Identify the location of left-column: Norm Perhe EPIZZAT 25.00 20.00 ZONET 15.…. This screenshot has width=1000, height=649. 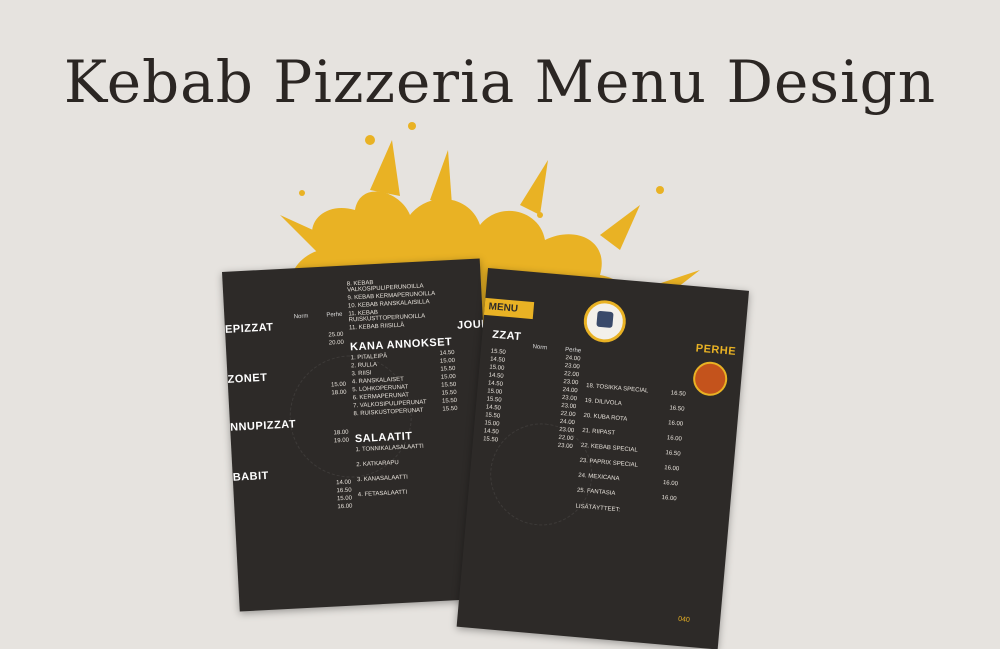
(288, 415).